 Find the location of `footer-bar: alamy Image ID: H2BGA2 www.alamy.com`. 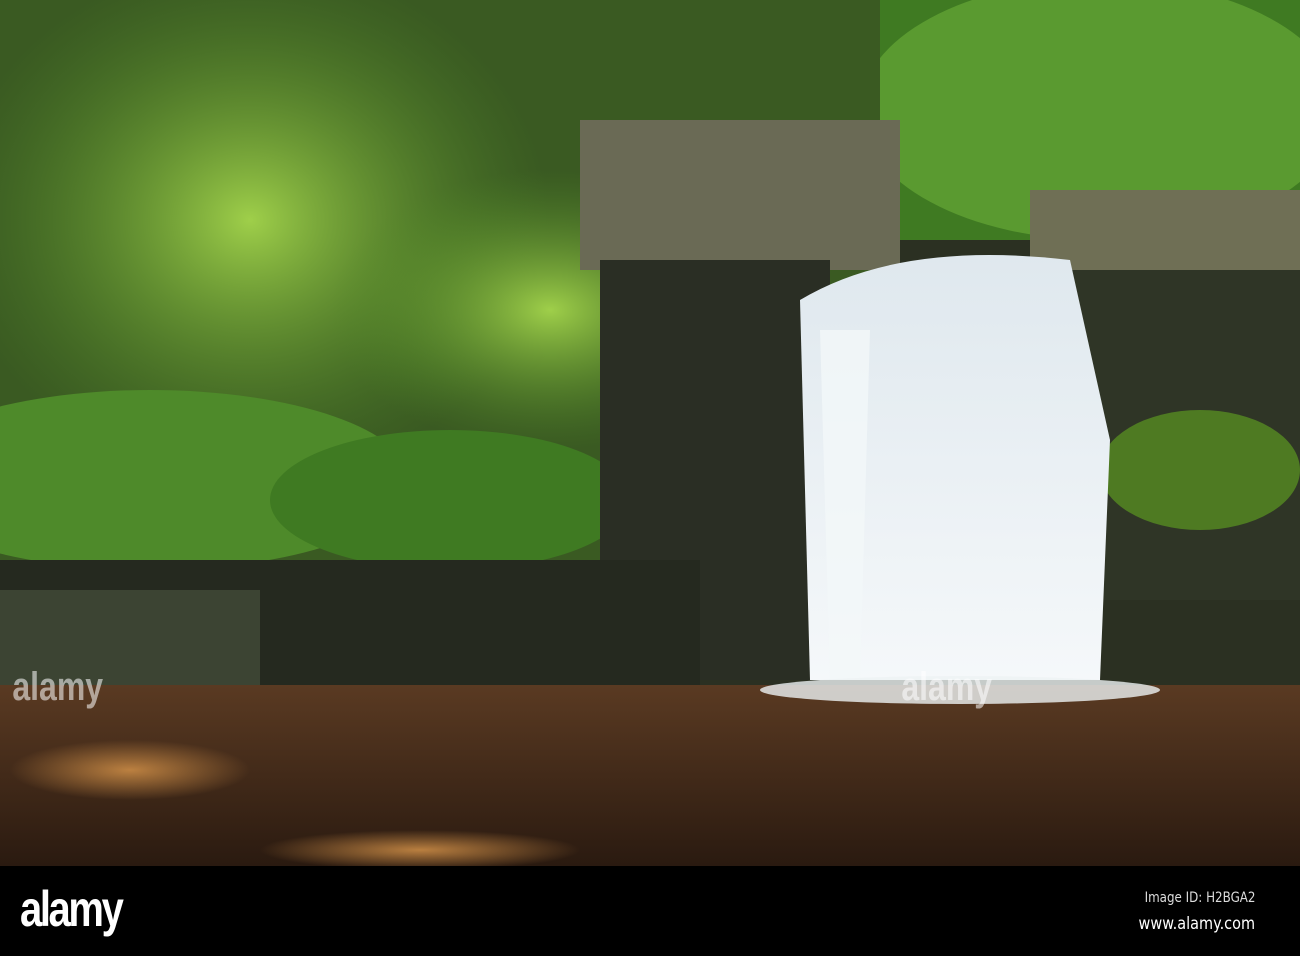

footer-bar: alamy Image ID: H2BGA2 www.alamy.com is located at coordinates (650, 911).